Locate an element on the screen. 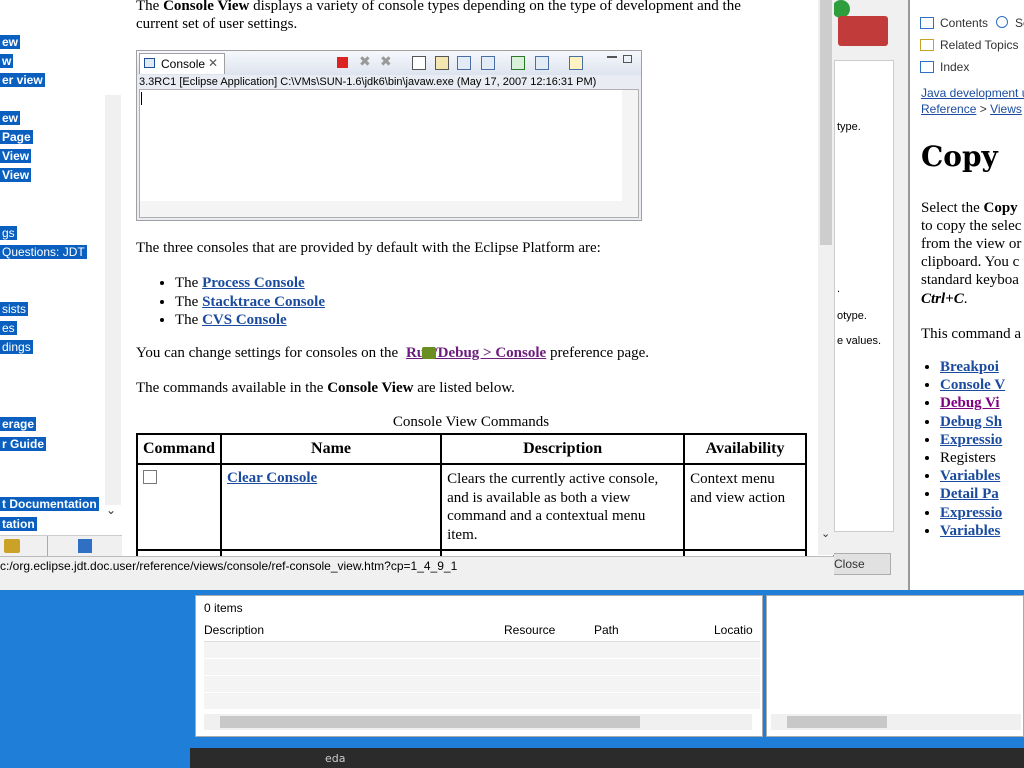 This screenshot has width=1024, height=768. related-view-link: Detail Pa is located at coordinates (969, 494).